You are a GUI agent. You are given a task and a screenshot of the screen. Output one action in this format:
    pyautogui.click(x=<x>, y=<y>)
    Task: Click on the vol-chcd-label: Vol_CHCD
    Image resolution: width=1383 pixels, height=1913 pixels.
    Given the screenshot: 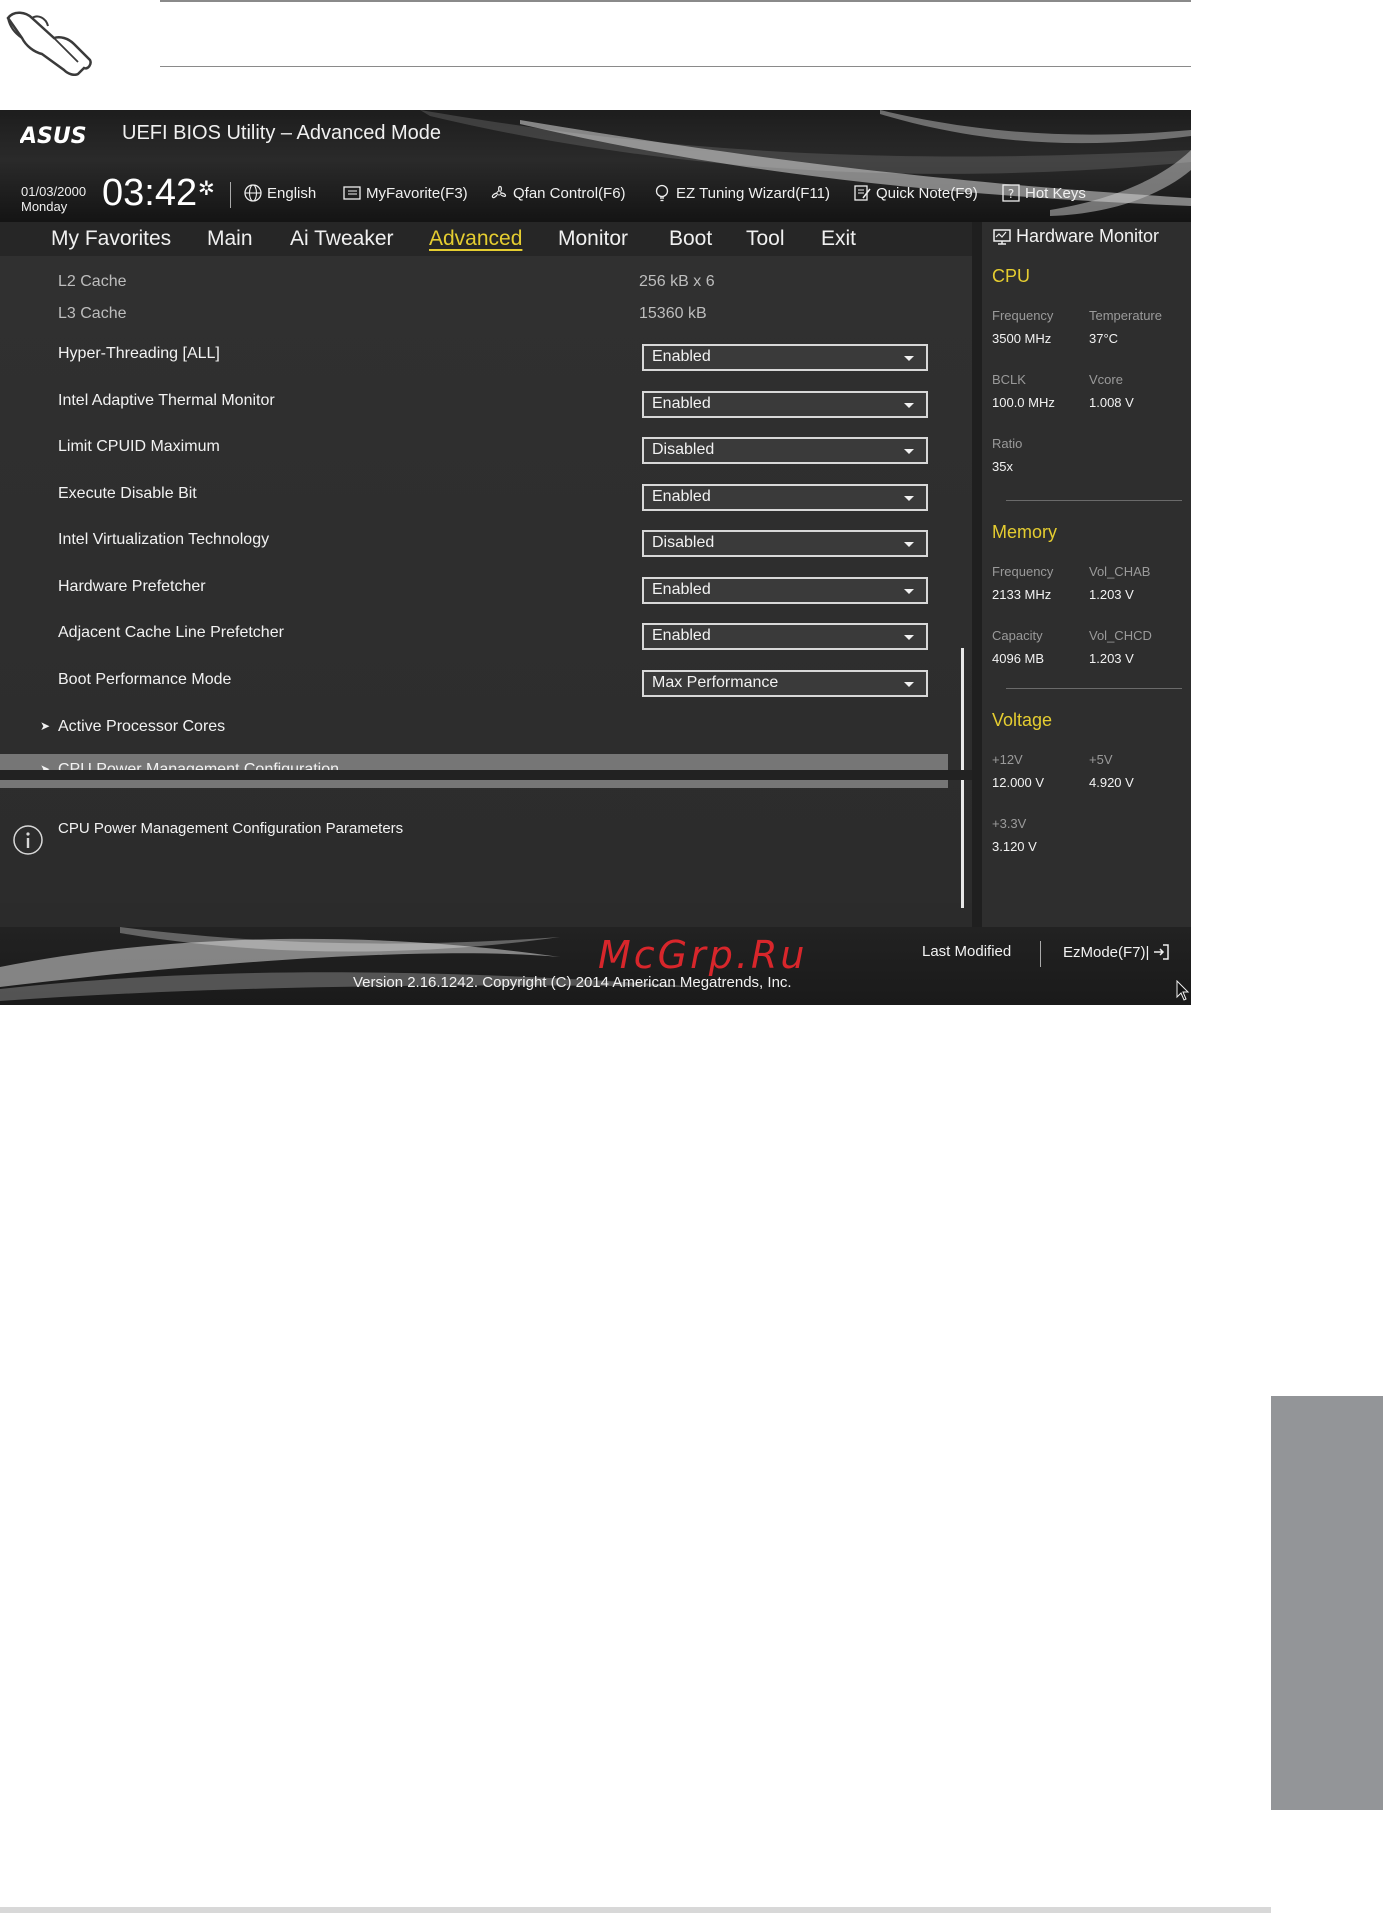 What is the action you would take?
    pyautogui.click(x=1120, y=635)
    